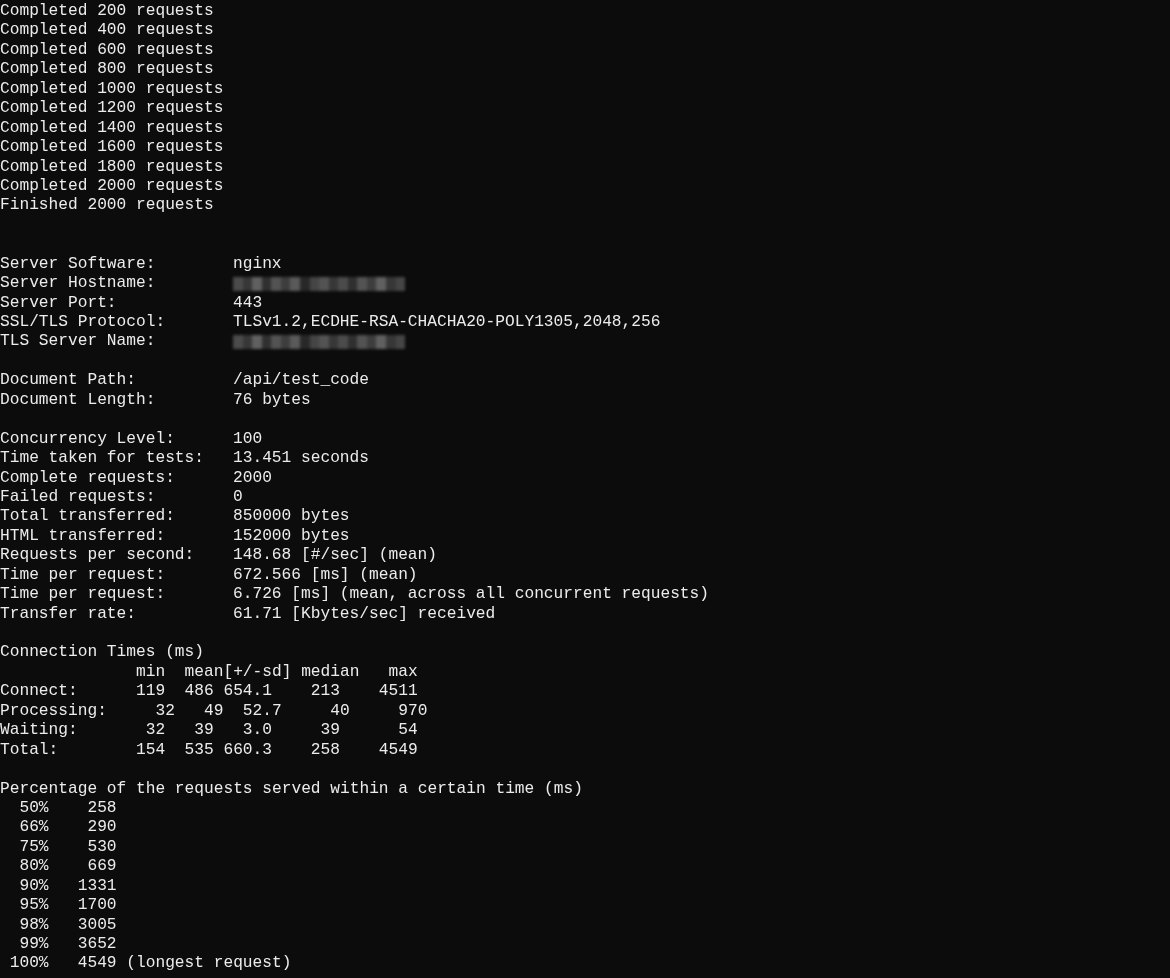  What do you see at coordinates (209, 692) in the screenshot?
I see `output-line: Connect: 119 486 654.1 213 4511` at bounding box center [209, 692].